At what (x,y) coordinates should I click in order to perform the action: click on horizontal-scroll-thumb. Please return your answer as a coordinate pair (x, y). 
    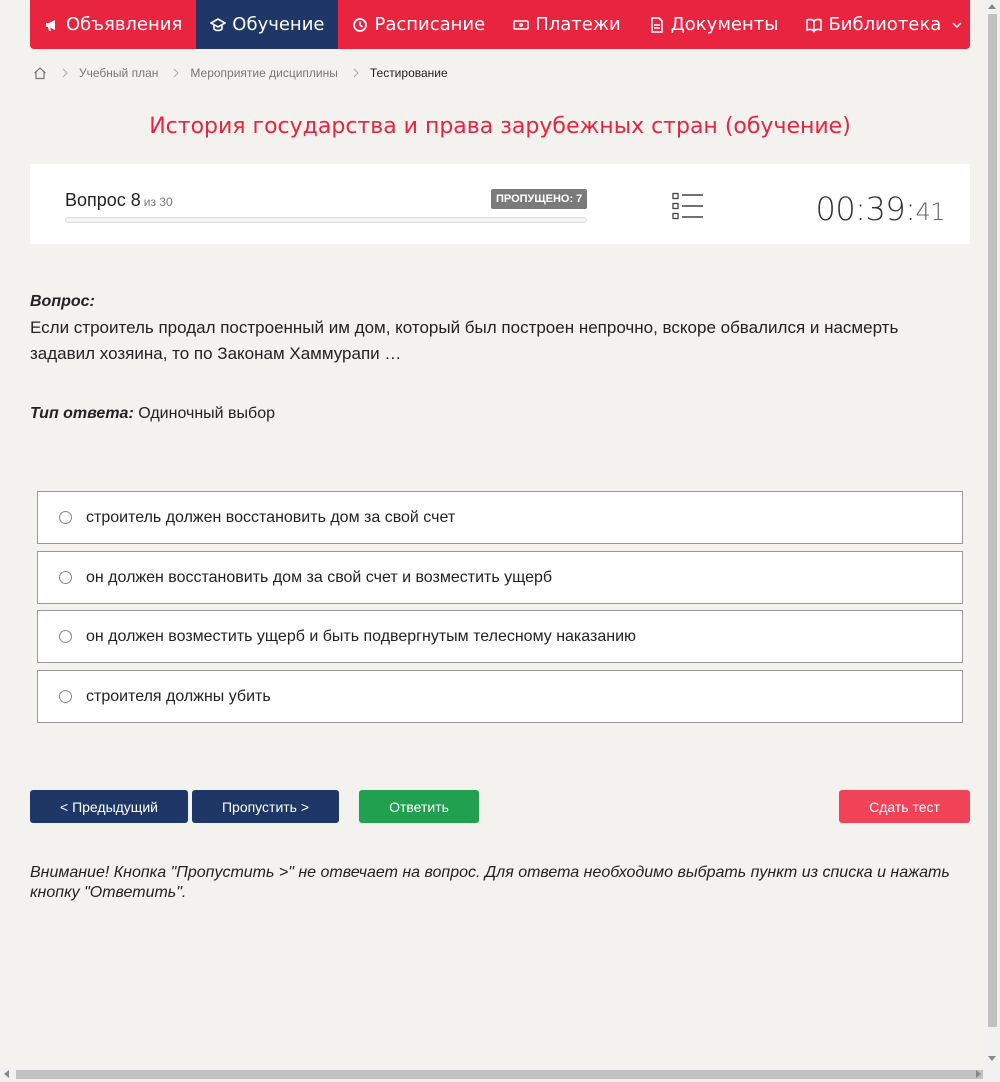
    Looking at the image, I should click on (499, 1074).